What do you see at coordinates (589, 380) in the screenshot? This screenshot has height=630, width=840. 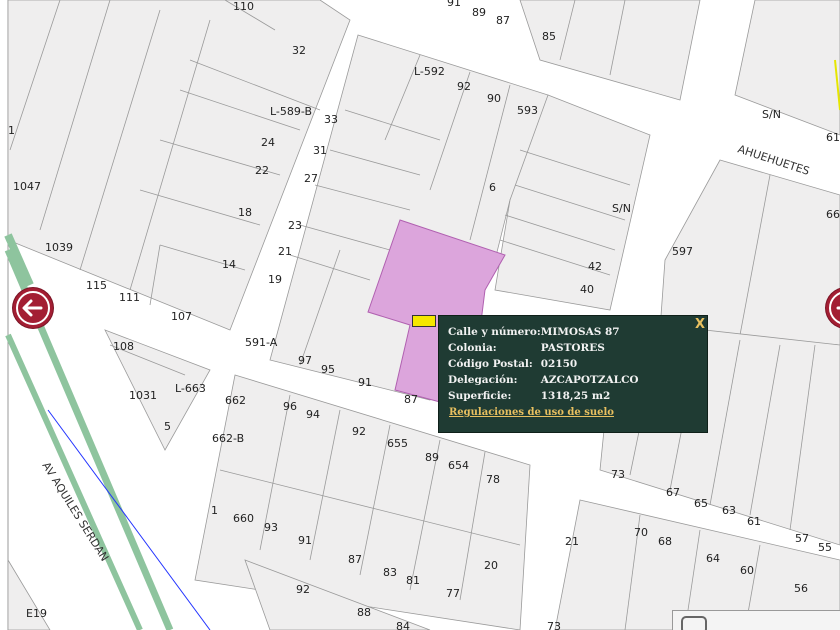 I see `info-value: AZCAPOTZALCO` at bounding box center [589, 380].